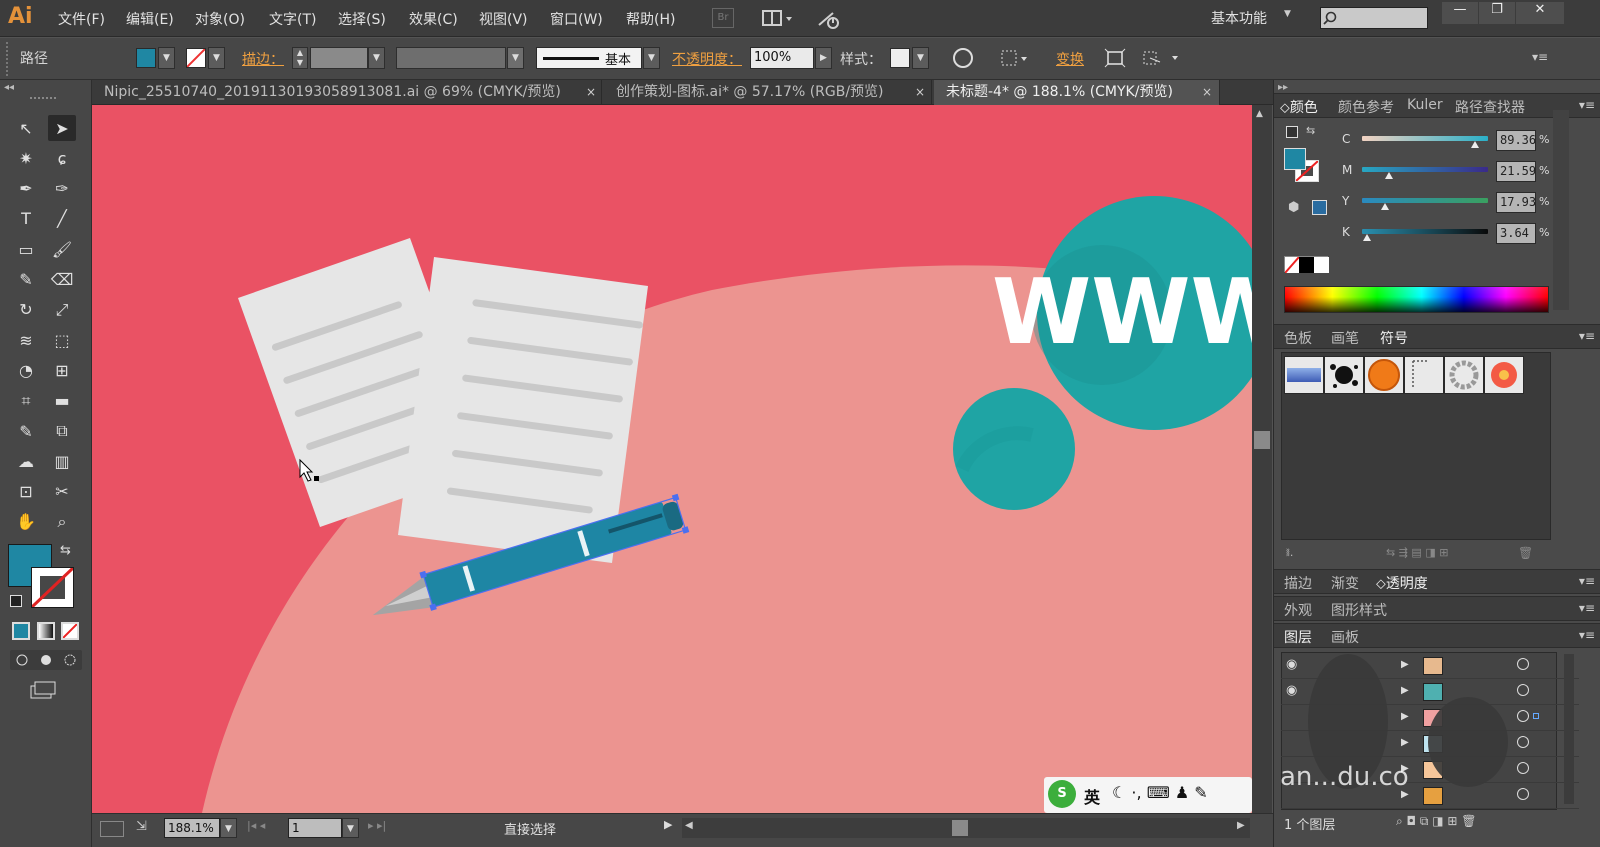 The image size is (1600, 847). Describe the element at coordinates (62, 219) in the screenshot. I see `line-tool: ╱` at that location.